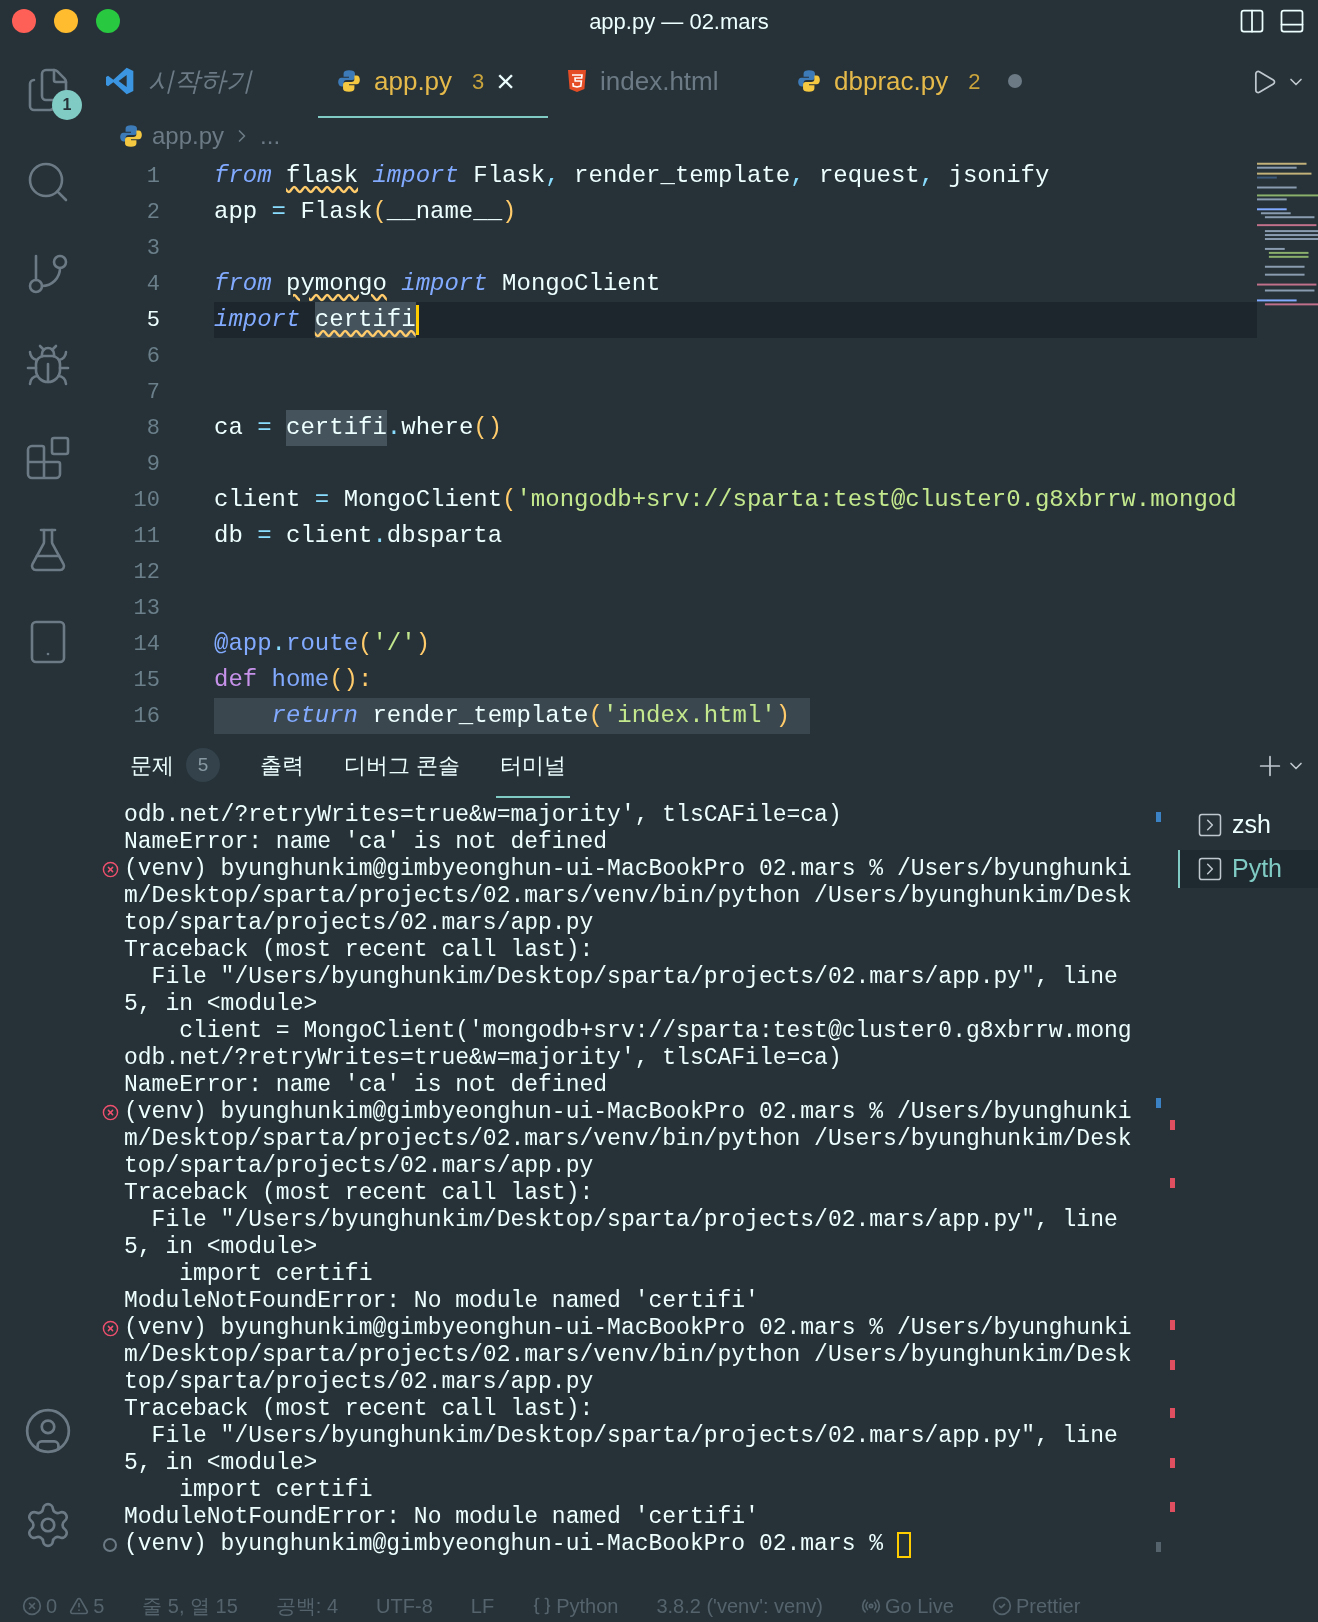  Describe the element at coordinates (577, 81) in the screenshot. I see `html-file-icon` at that location.